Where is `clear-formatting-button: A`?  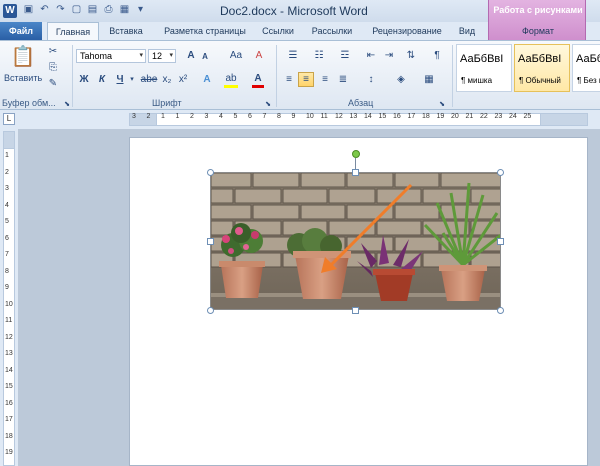
clear-formatting-button: A is located at coordinates (259, 55).